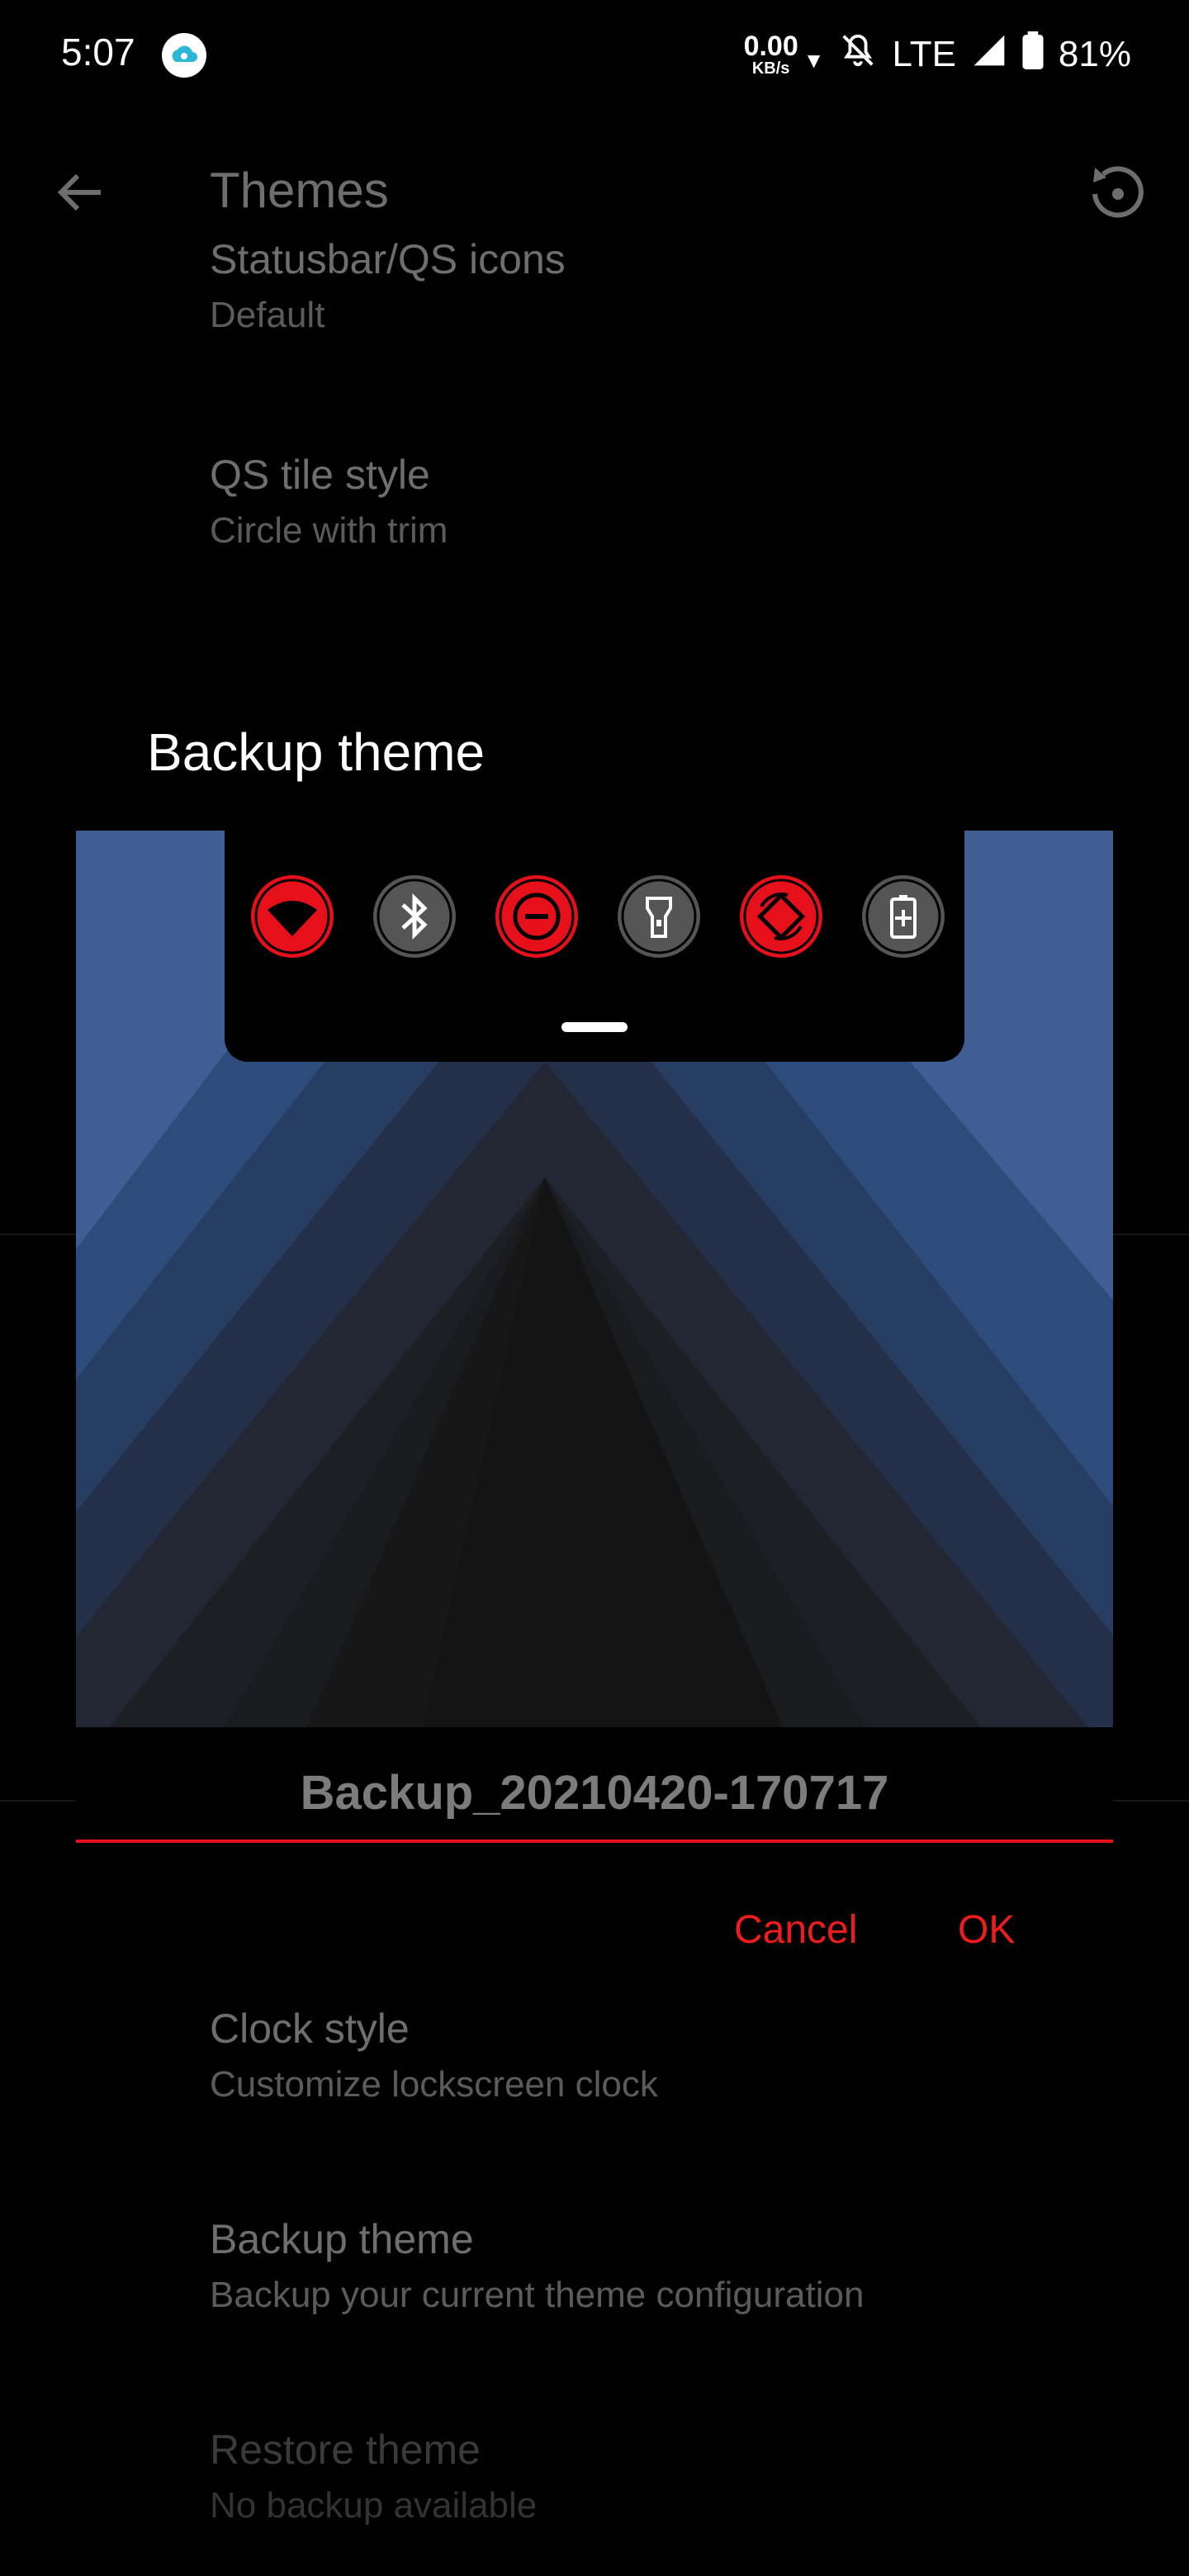 Image resolution: width=1189 pixels, height=2576 pixels. Describe the element at coordinates (374, 2505) in the screenshot. I see `setting-summary: No backup available` at that location.